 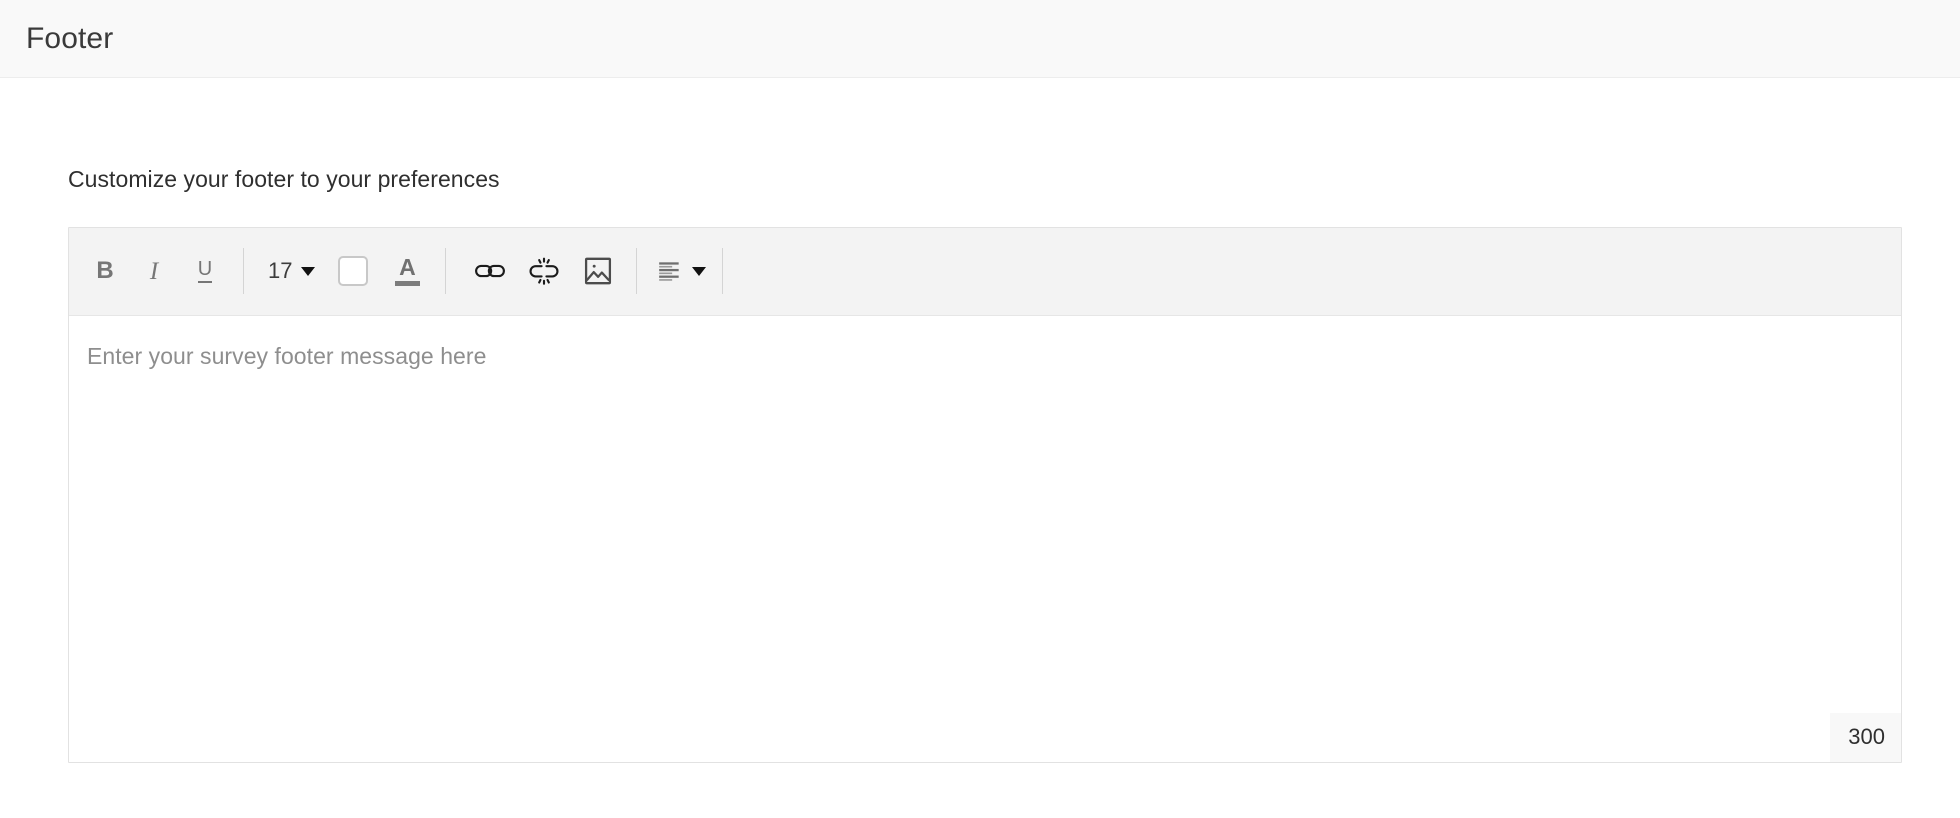 I want to click on text-align-select, so click(x=680, y=271).